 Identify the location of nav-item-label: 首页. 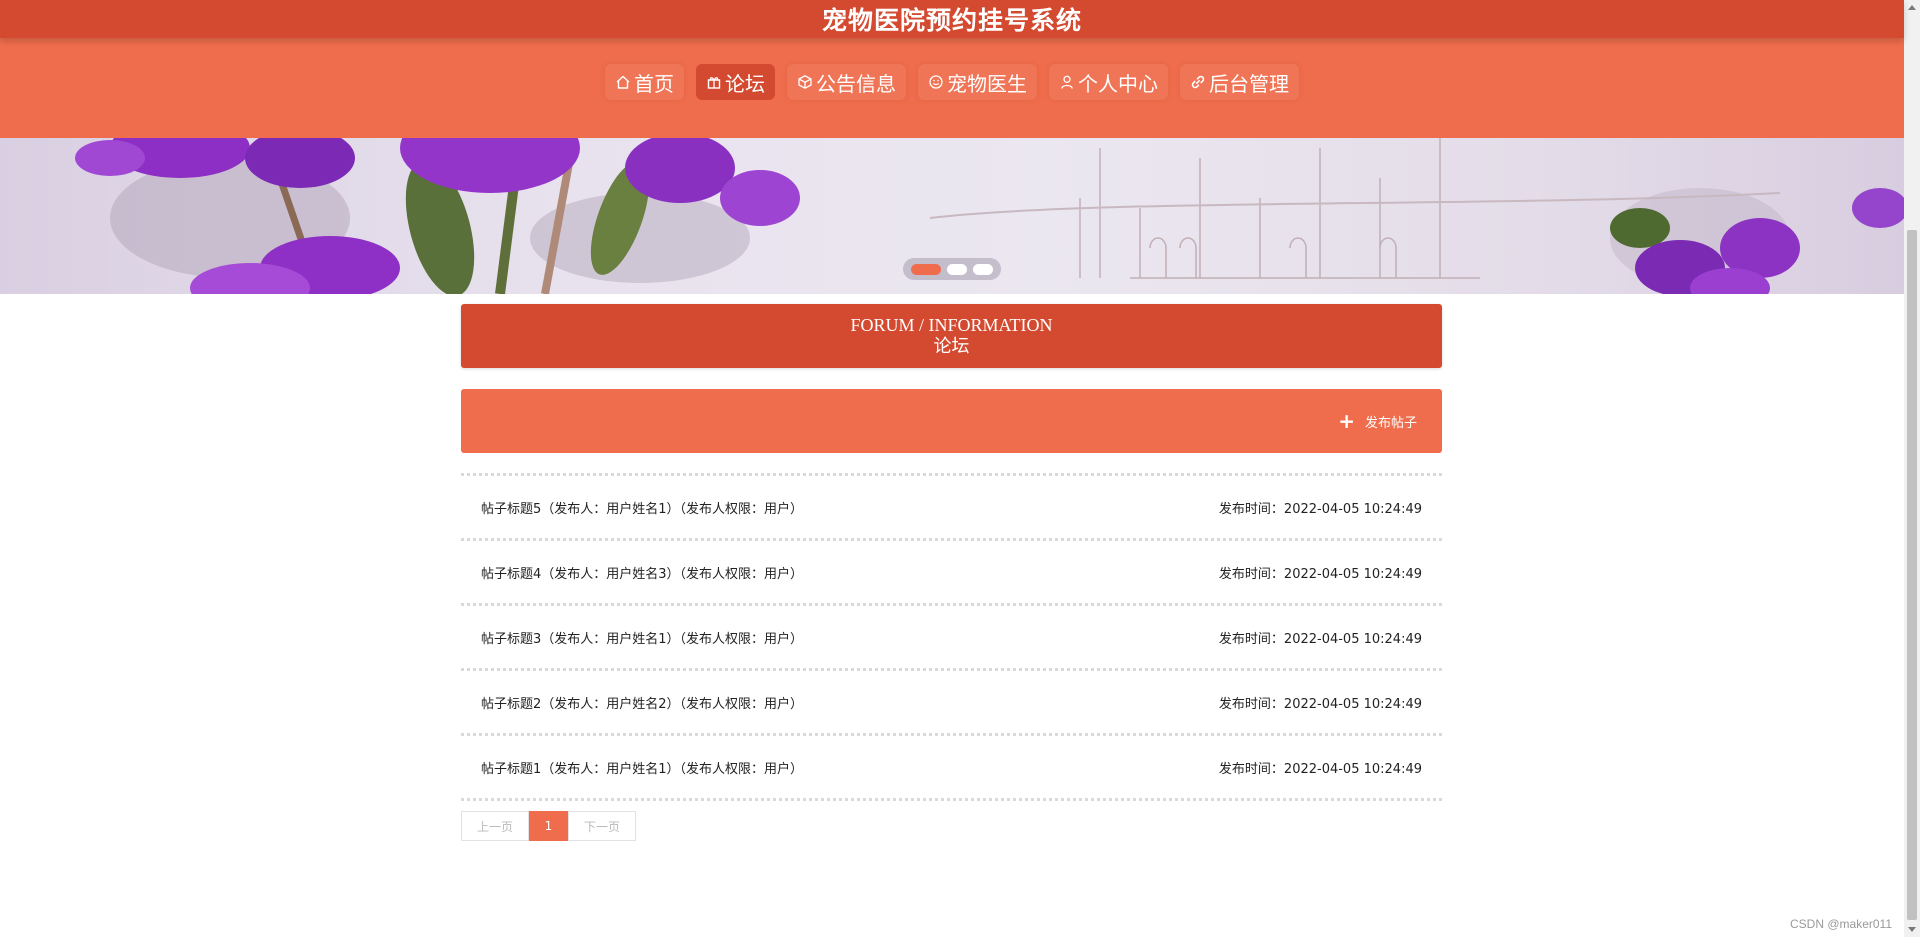
(654, 83).